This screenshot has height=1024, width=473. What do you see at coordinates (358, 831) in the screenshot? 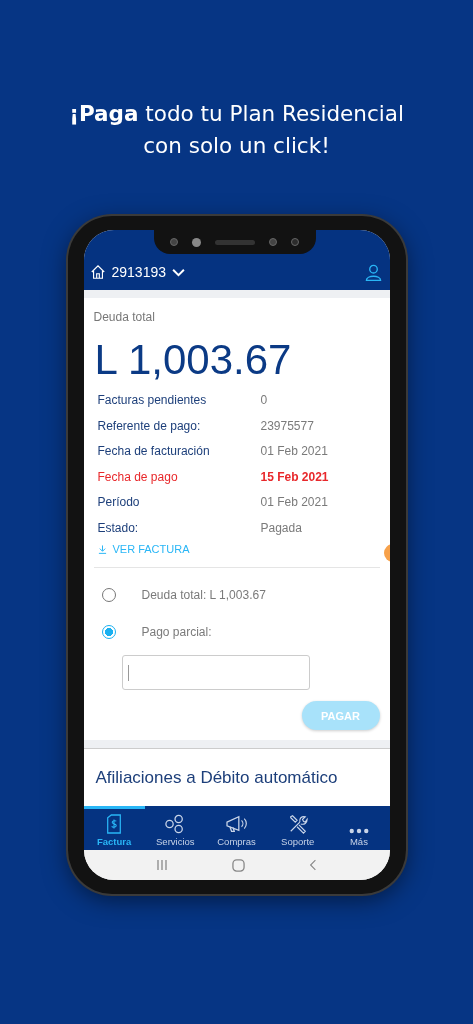
I see `more-icon` at bounding box center [358, 831].